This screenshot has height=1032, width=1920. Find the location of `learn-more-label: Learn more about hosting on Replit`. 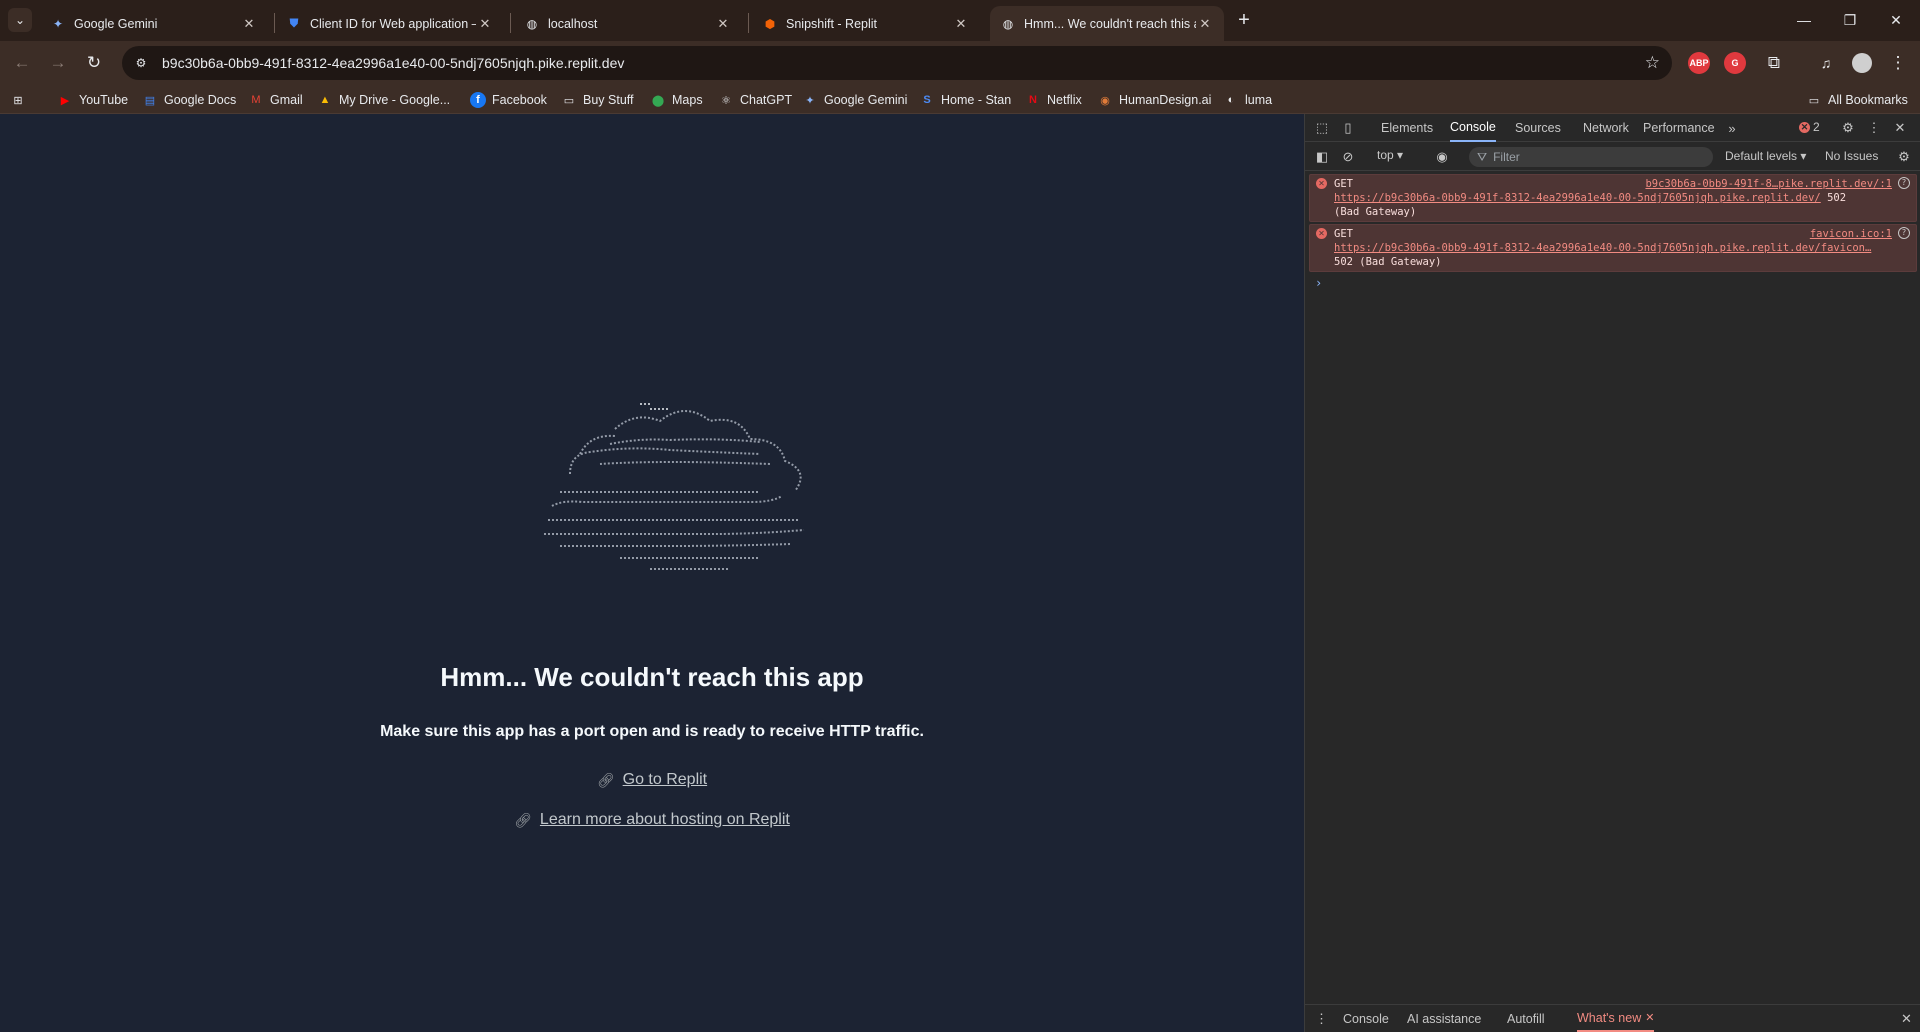

learn-more-label: Learn more about hosting on Replit is located at coordinates (665, 820).